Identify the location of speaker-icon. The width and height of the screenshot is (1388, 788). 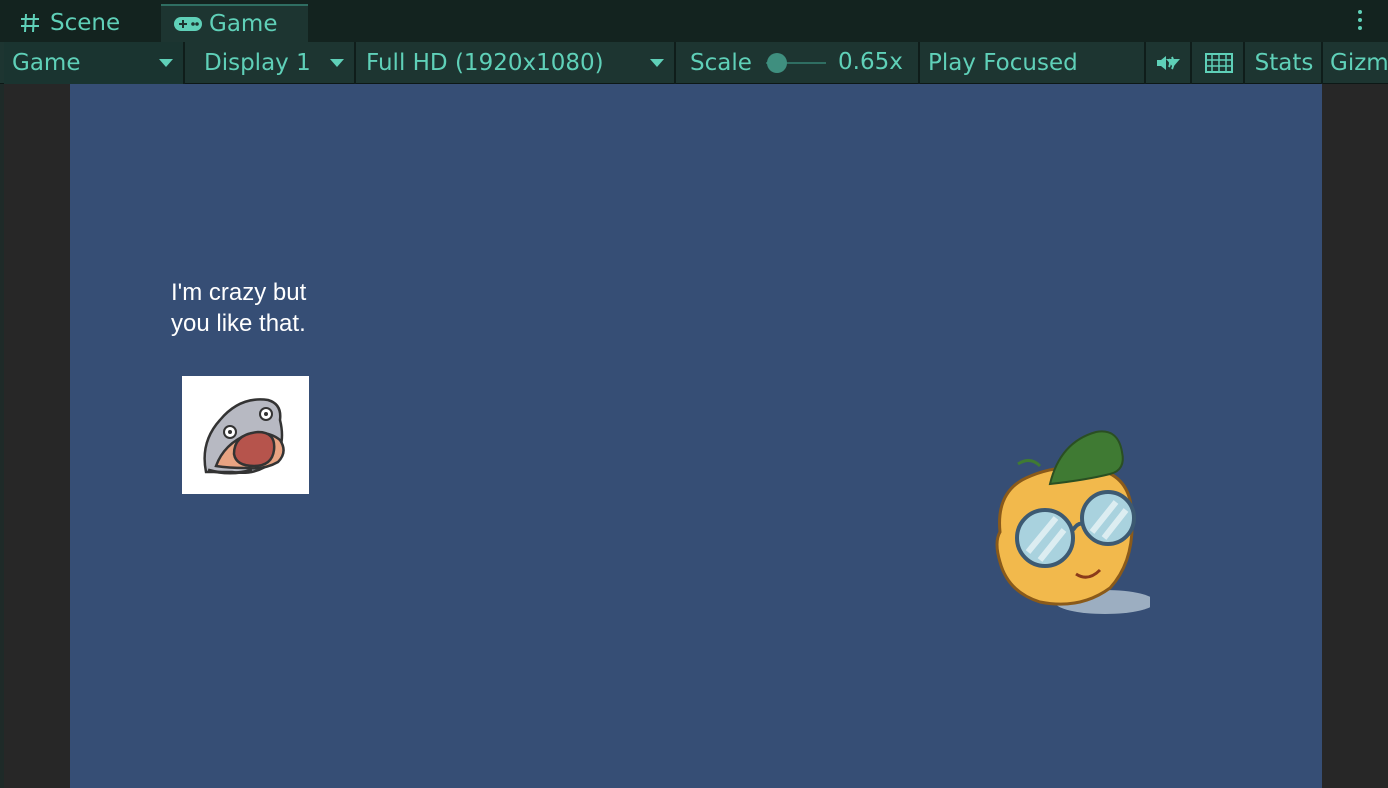
(1166, 63).